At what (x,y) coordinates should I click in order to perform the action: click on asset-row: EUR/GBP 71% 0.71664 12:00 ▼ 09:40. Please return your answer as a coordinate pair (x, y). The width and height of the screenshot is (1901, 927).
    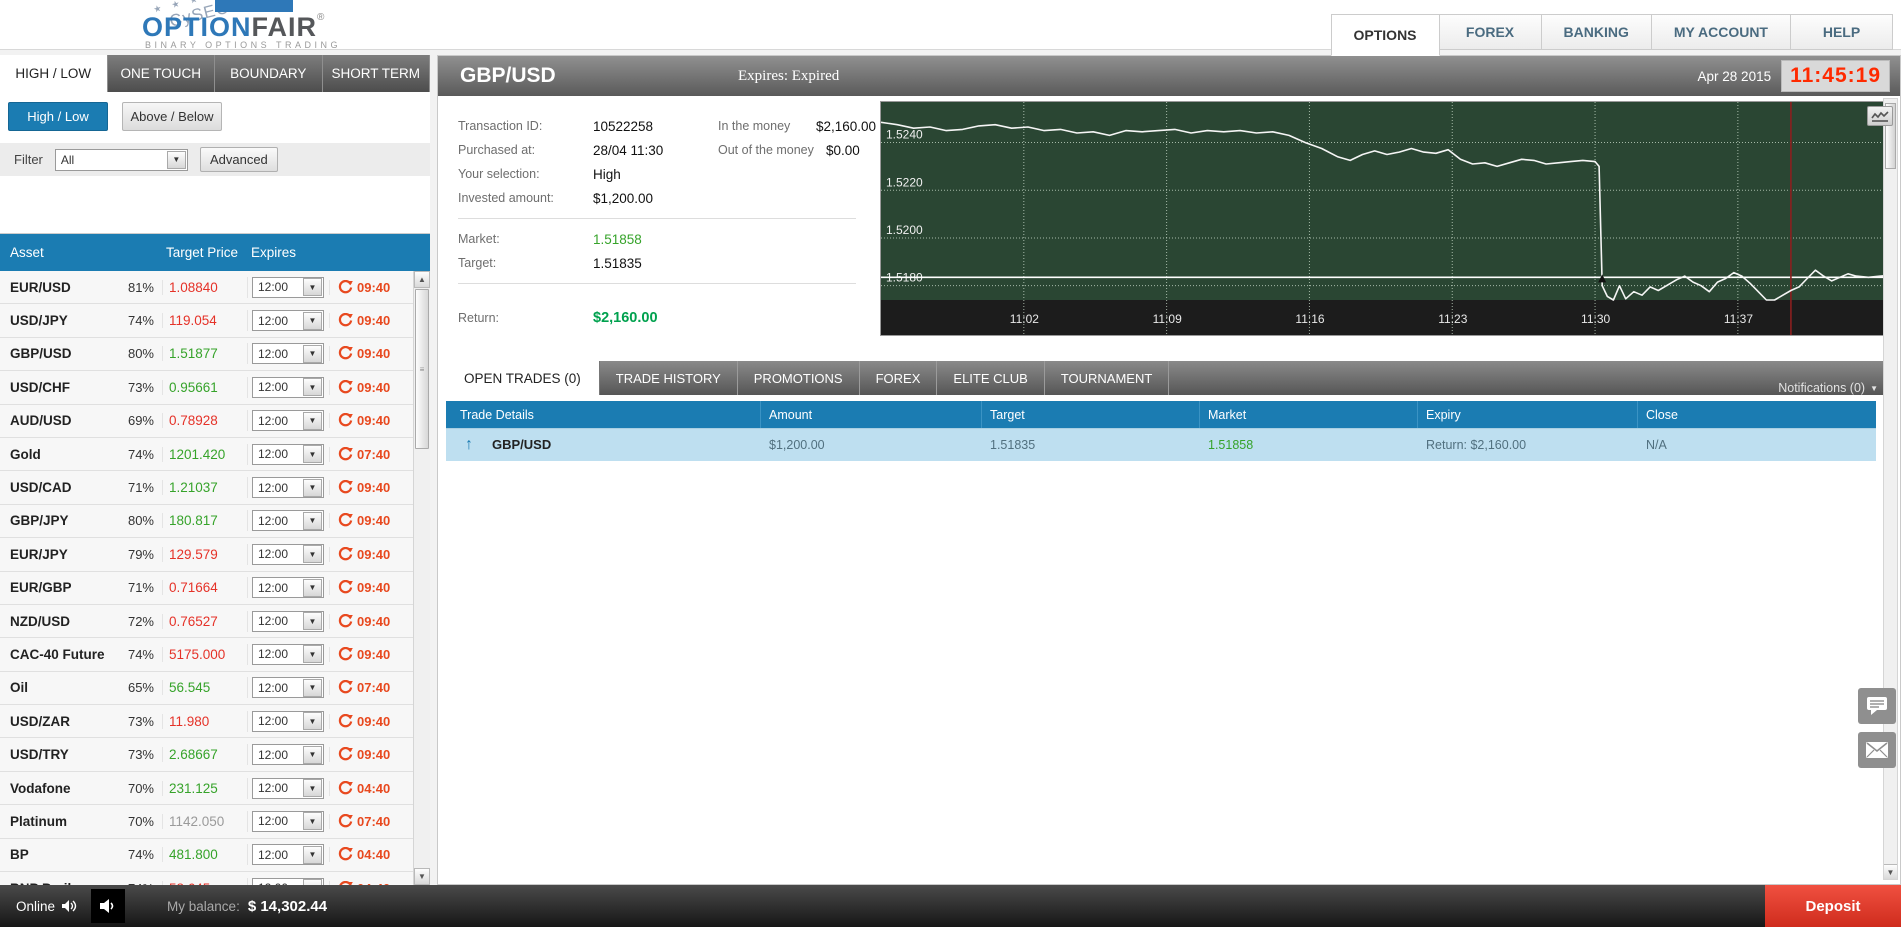
    Looking at the image, I should click on (206, 588).